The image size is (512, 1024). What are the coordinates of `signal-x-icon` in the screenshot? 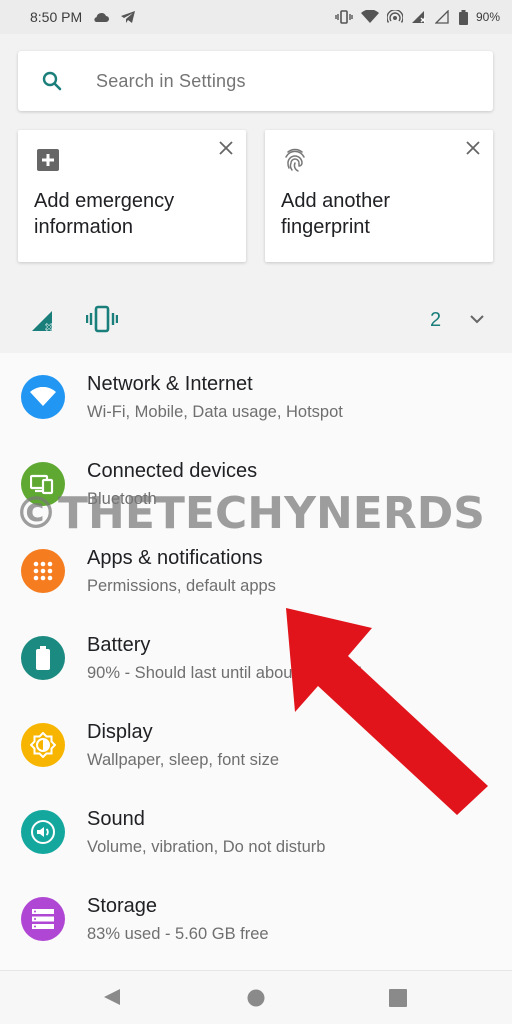 It's located at (419, 17).